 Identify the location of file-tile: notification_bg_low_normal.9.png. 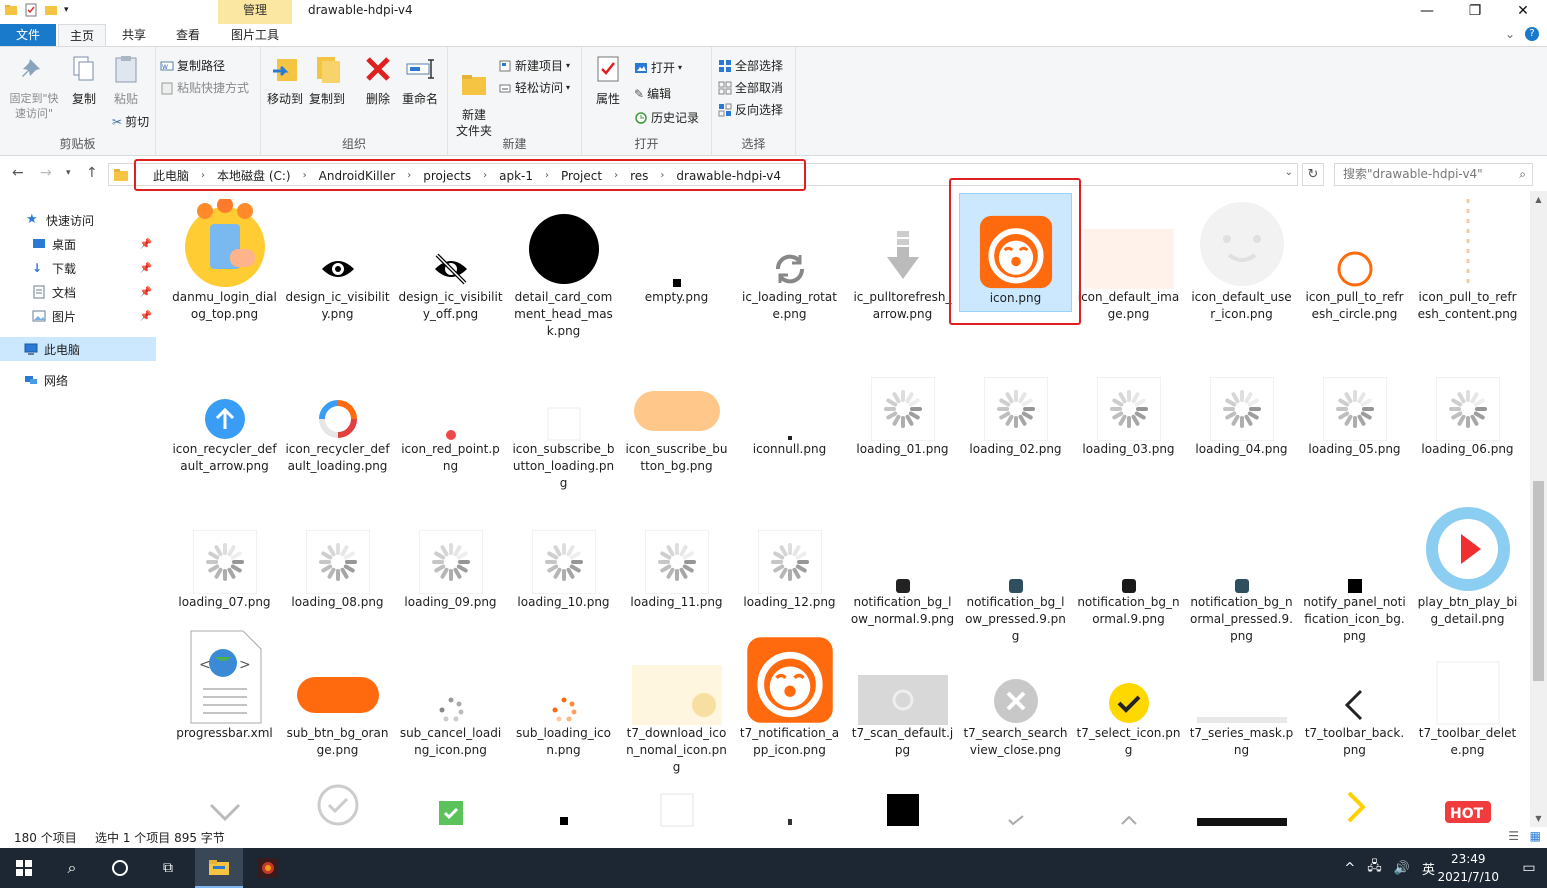
(902, 563).